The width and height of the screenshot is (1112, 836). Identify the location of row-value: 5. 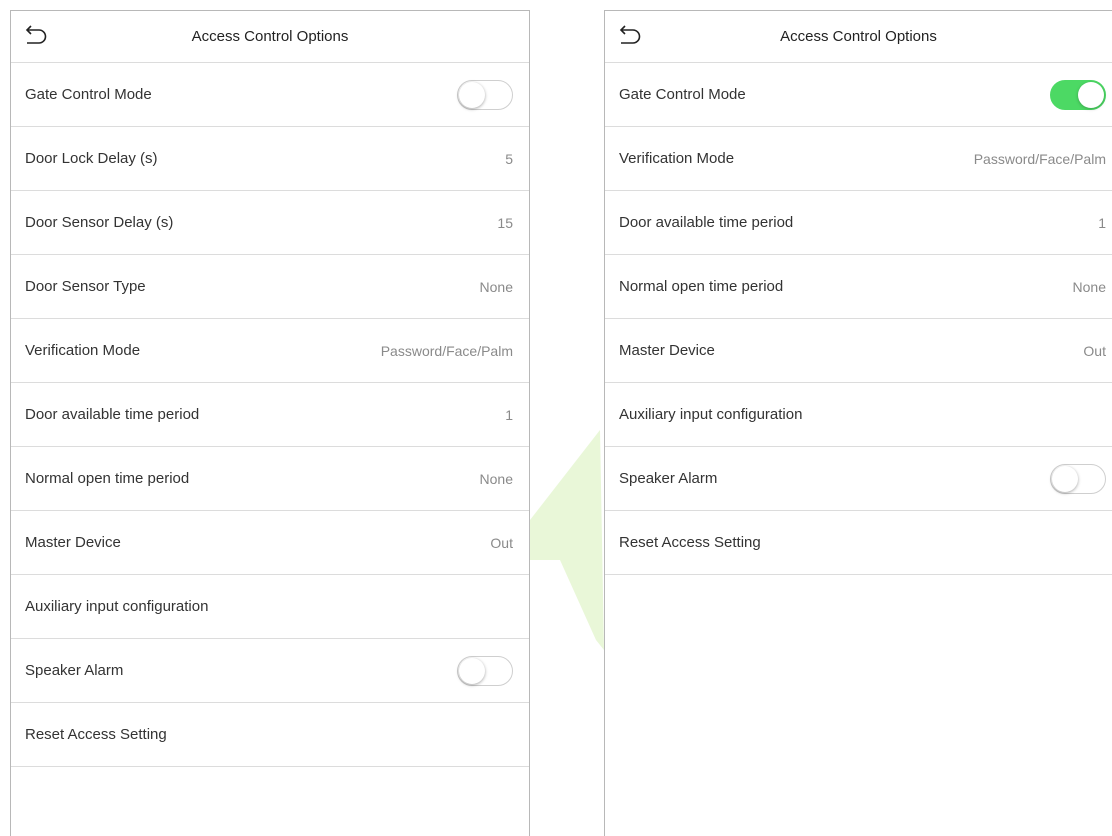
(509, 158).